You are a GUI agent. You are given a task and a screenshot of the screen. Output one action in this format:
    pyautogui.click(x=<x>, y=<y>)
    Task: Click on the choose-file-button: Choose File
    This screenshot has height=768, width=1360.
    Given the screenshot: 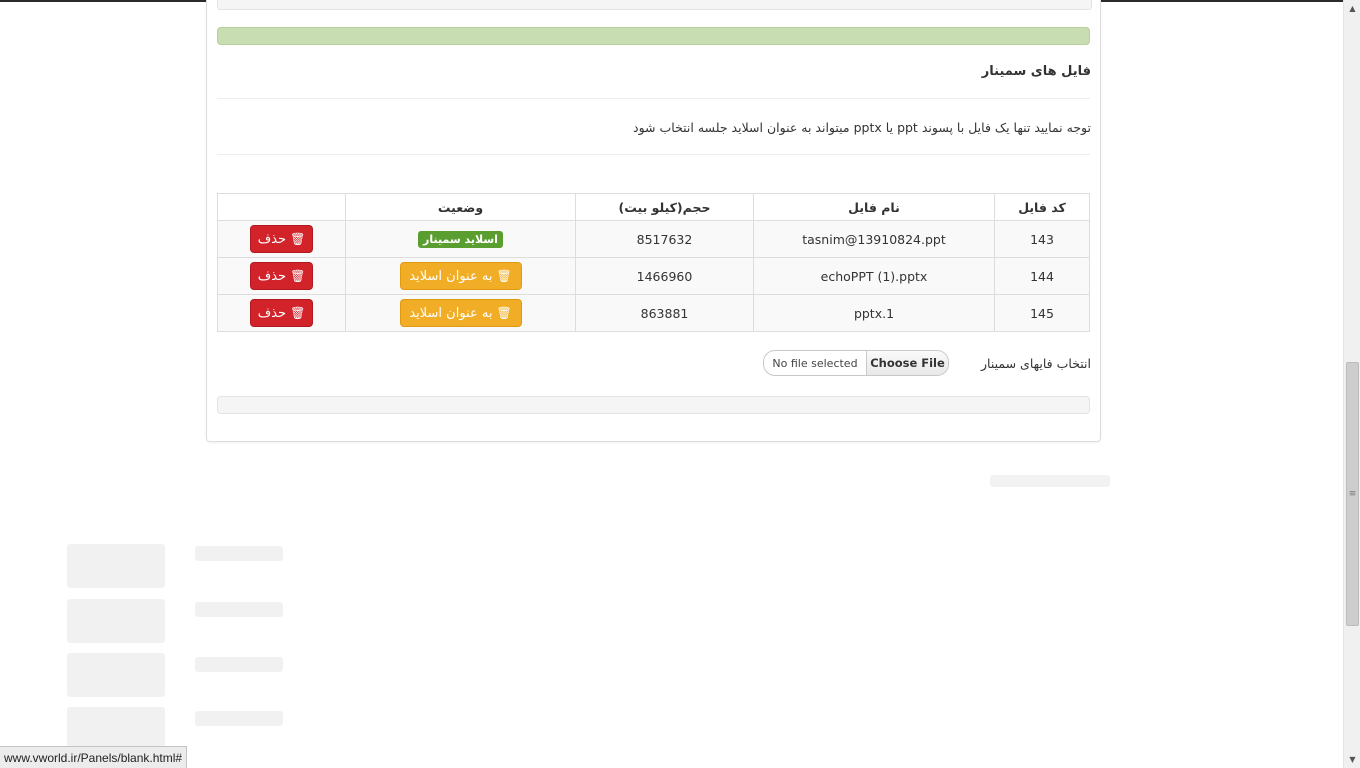 What is the action you would take?
    pyautogui.click(x=907, y=363)
    